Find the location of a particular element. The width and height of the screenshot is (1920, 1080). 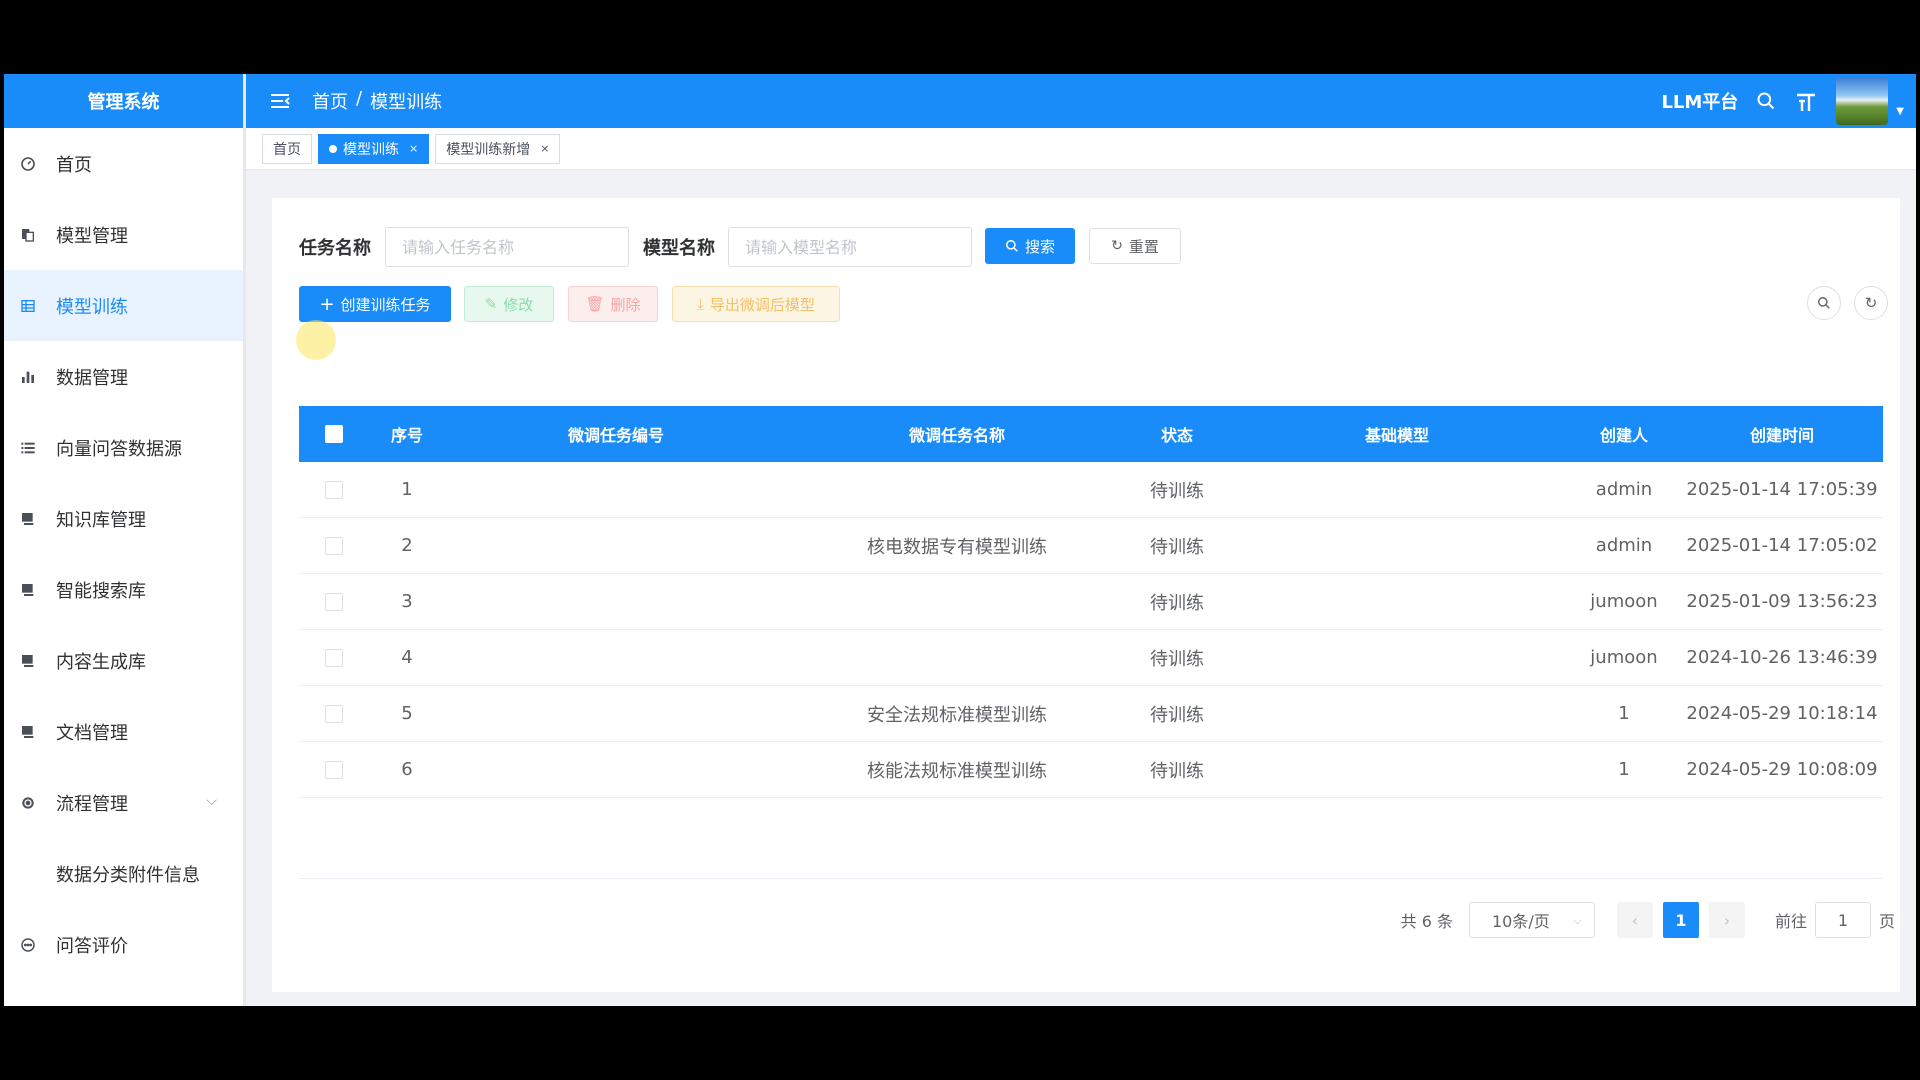

toggle-search-button is located at coordinates (1824, 303).